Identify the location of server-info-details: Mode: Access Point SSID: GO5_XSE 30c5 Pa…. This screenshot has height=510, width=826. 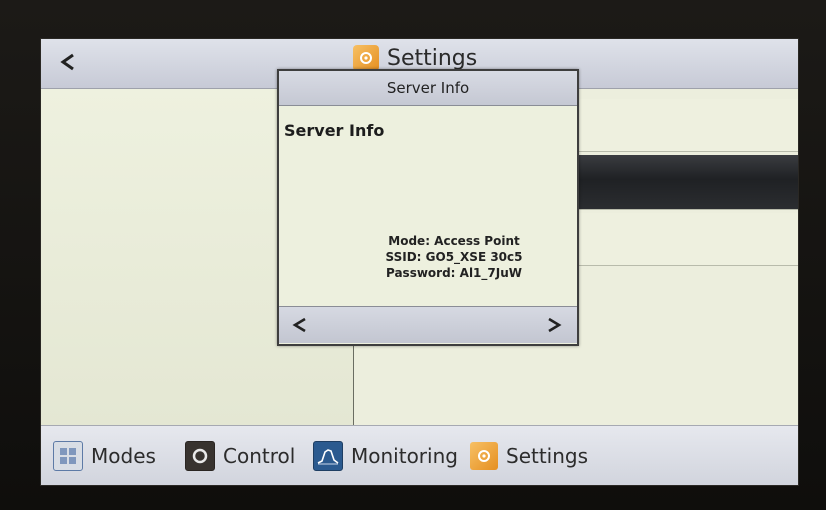
(428, 257).